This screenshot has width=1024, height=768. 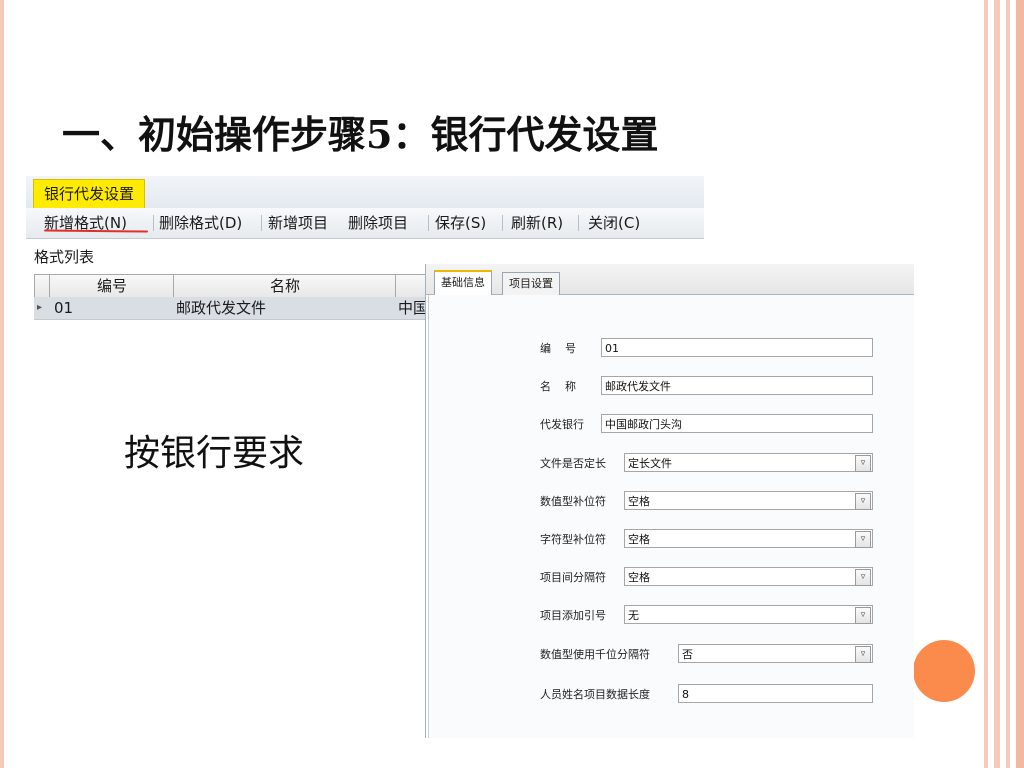 I want to click on item-separator-label: 项目间分隔符, so click(x=573, y=577).